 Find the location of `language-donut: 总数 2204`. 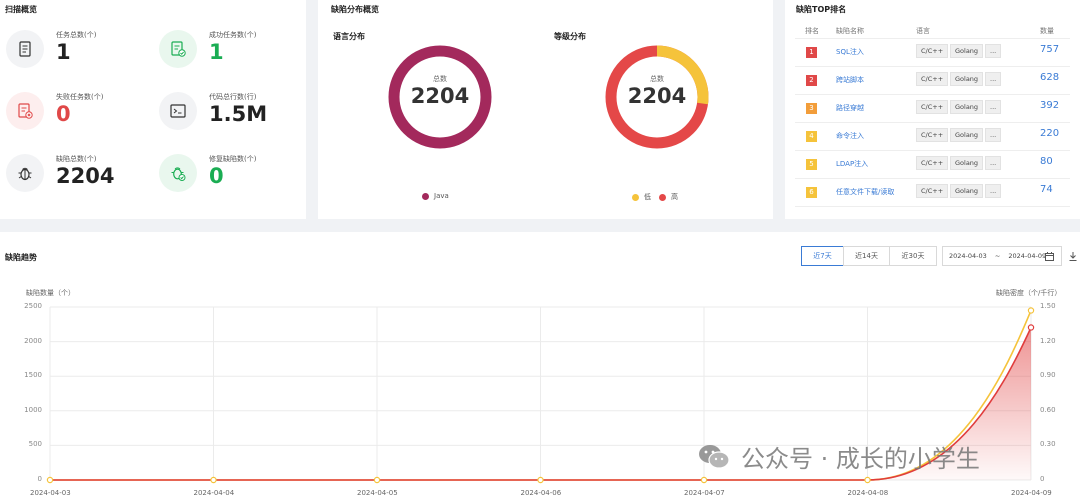

language-donut: 总数 2204 is located at coordinates (440, 97).